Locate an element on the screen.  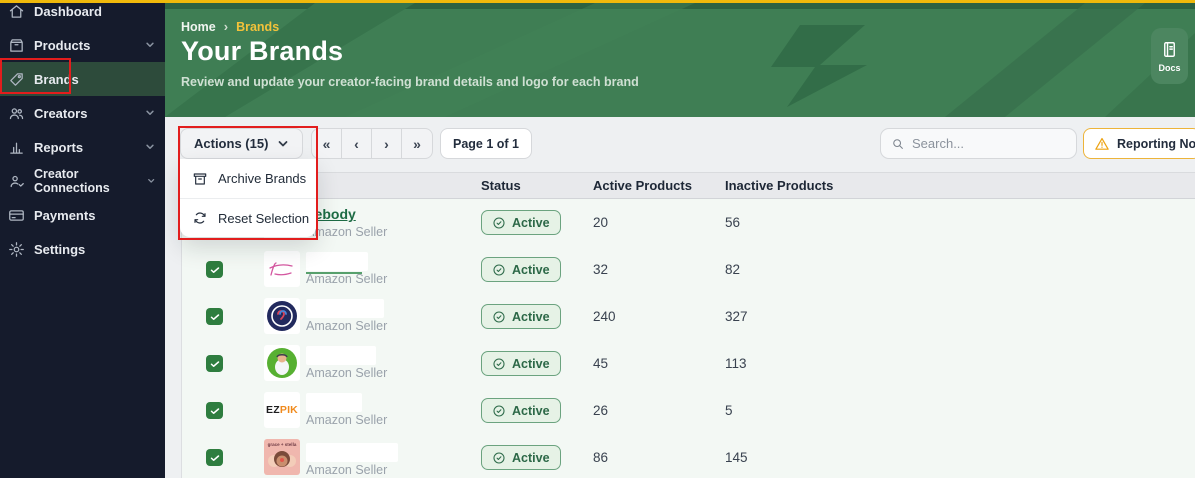
active-products-count: 20 is located at coordinates (601, 222).